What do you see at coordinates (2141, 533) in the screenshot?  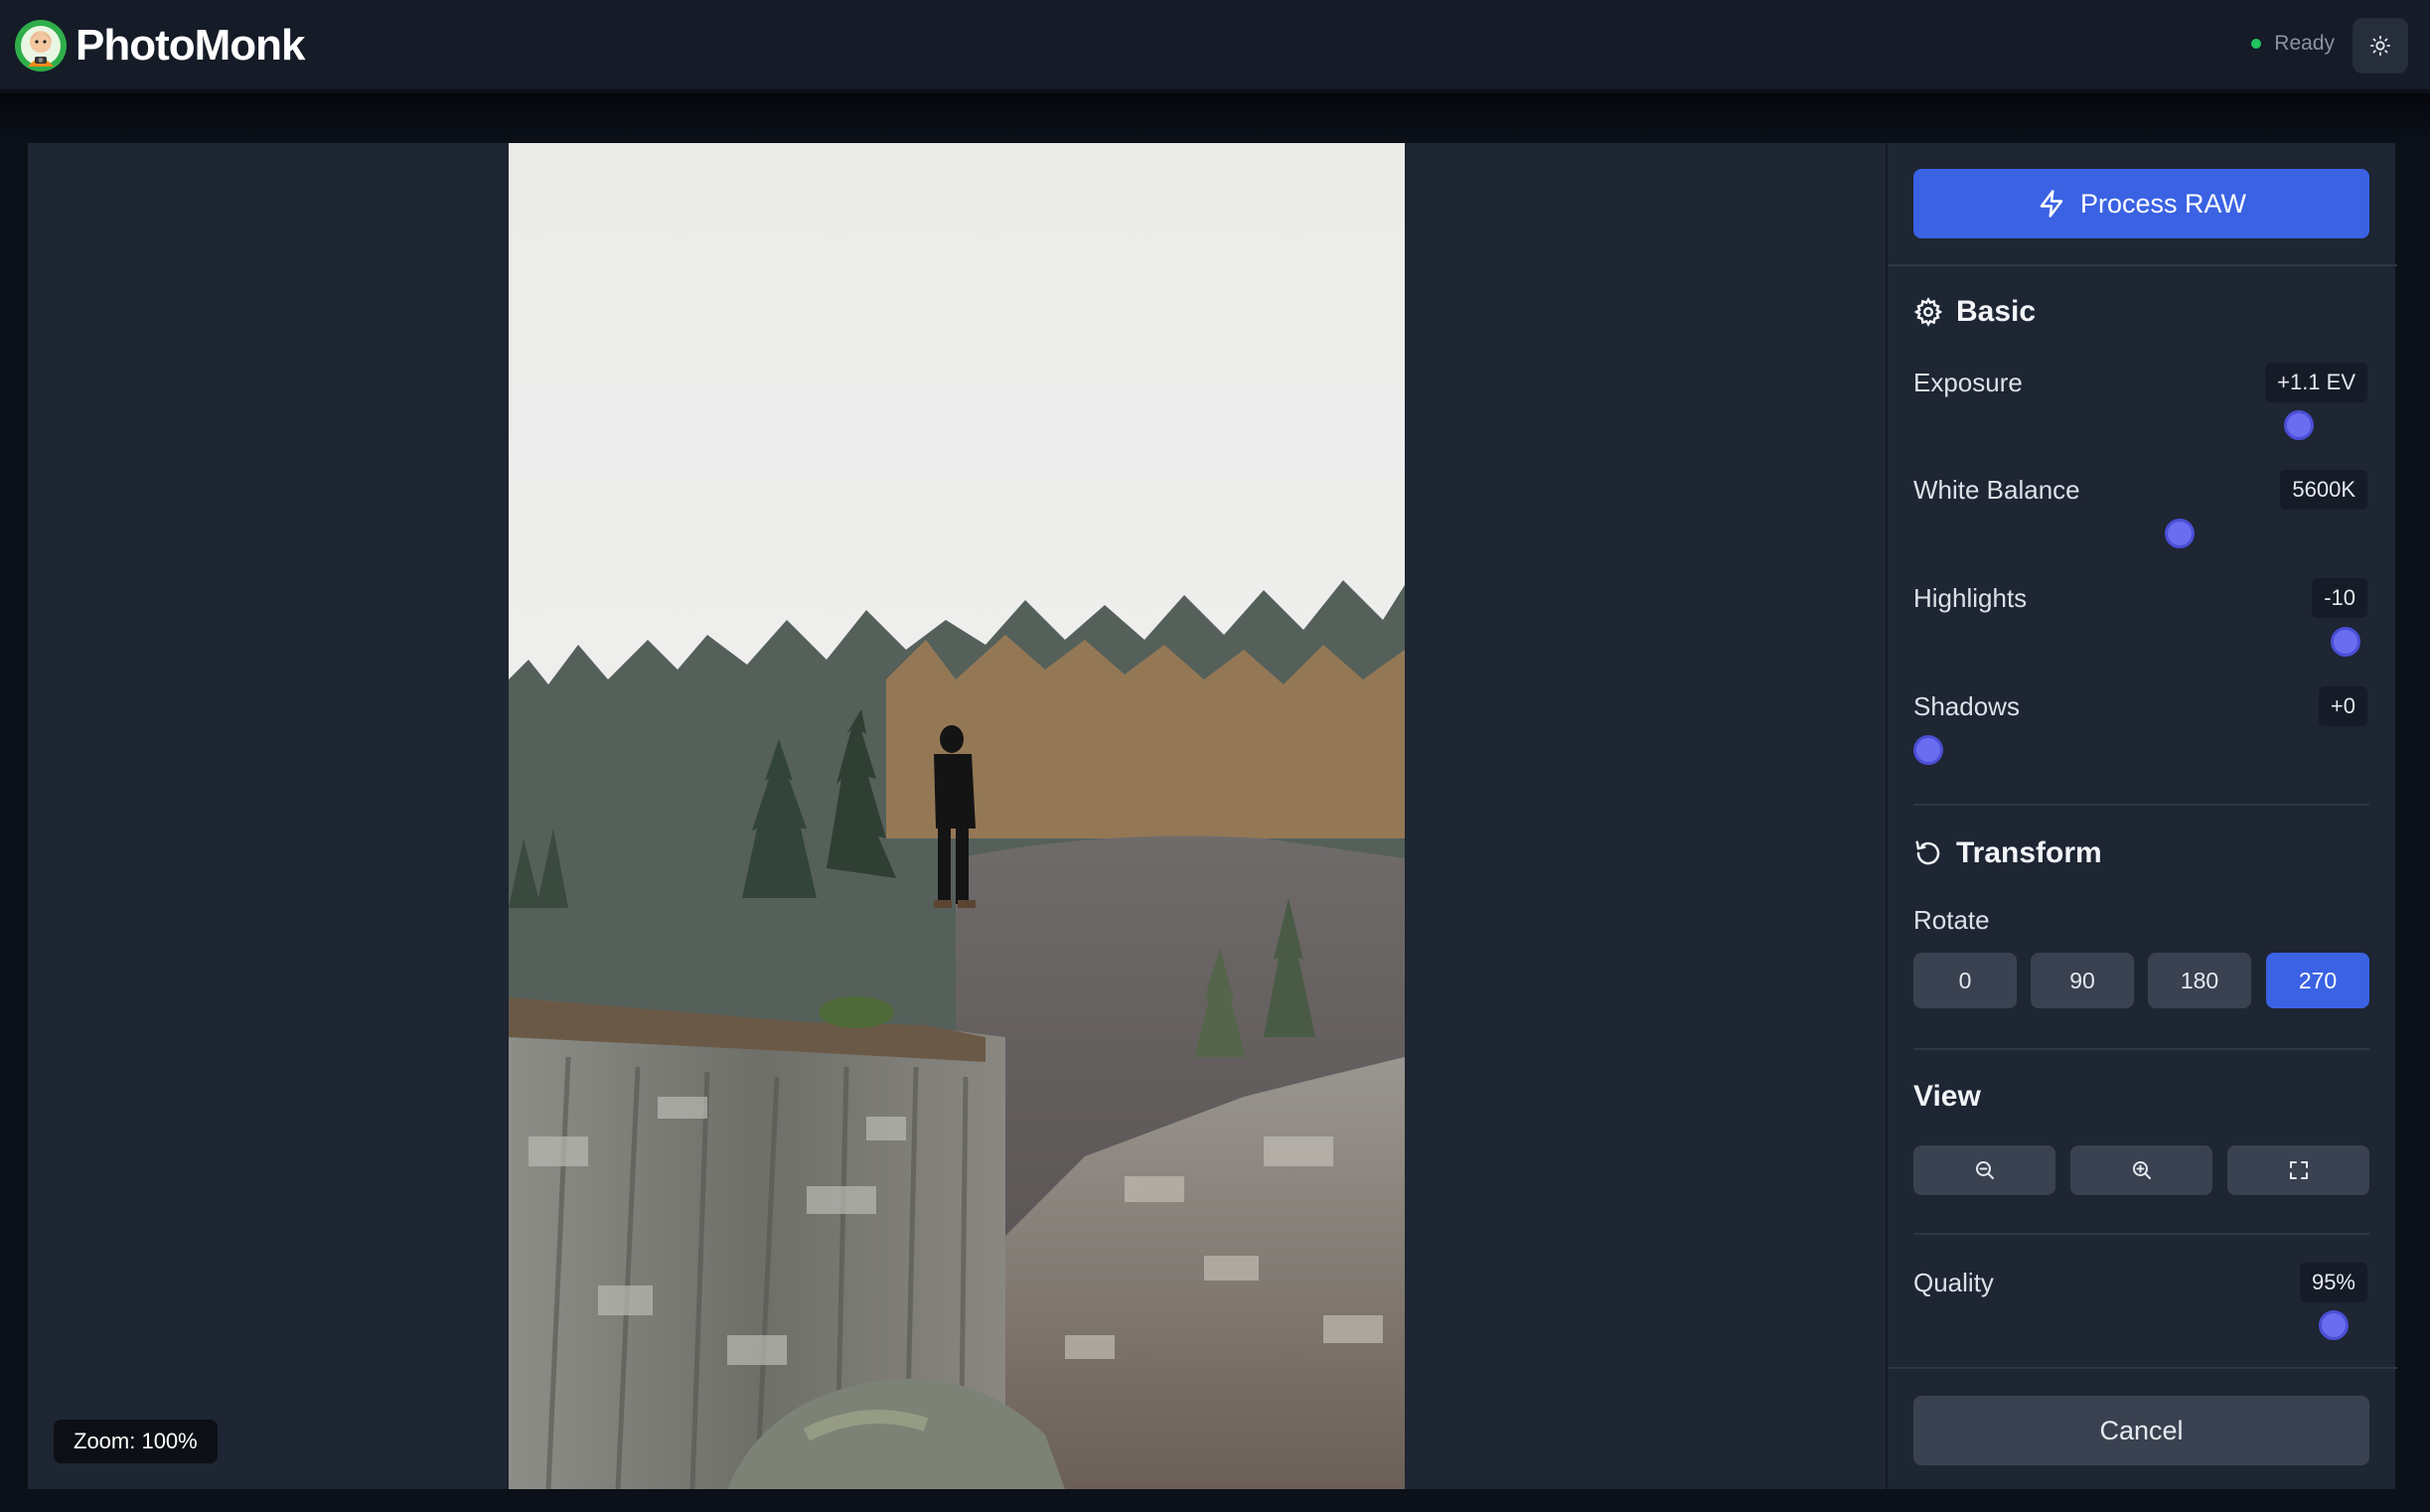 I see `white-balance-slider` at bounding box center [2141, 533].